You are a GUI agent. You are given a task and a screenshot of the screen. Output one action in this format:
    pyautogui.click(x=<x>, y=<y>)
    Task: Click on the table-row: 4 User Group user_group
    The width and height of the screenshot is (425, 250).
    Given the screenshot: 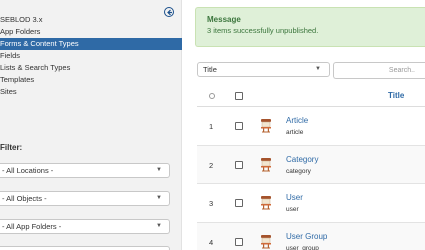 What is the action you would take?
    pyautogui.click(x=311, y=236)
    